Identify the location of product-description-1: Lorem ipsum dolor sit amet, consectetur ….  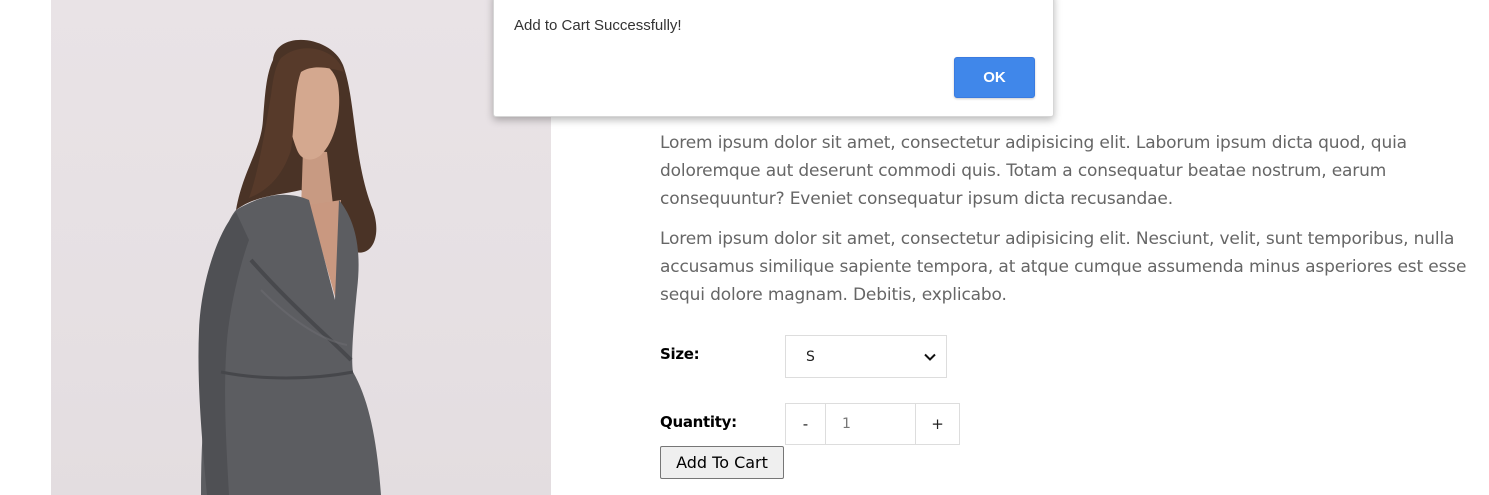
(1033, 171).